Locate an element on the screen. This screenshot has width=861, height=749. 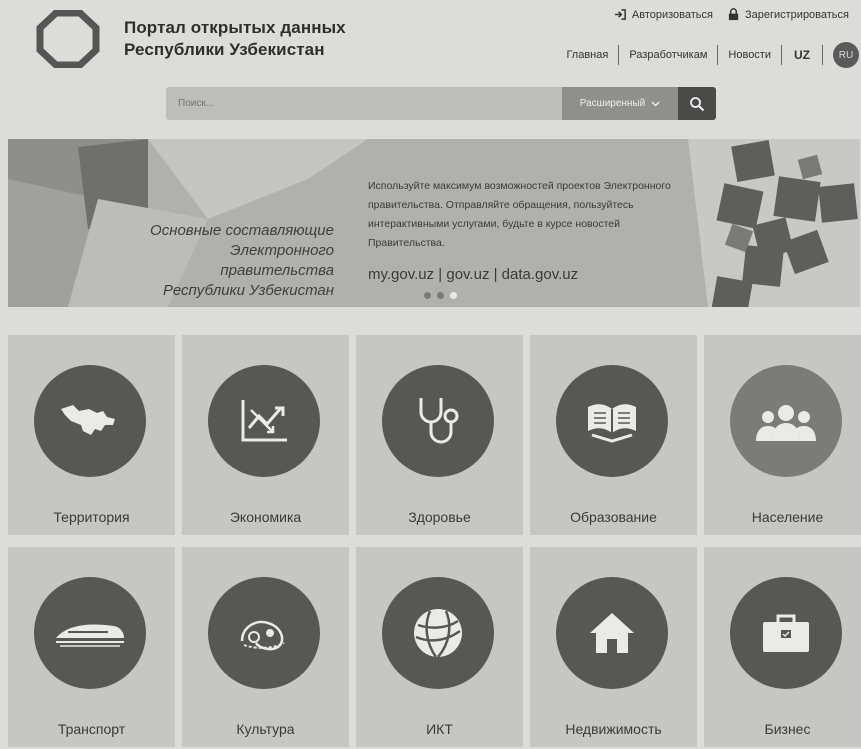
category-label: Культура is located at coordinates (265, 729).